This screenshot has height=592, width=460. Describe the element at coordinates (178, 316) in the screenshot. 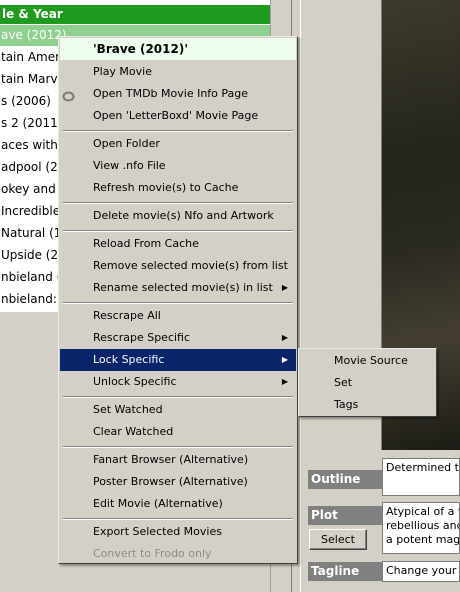

I see `menu-item-rescrape-all: Rescrape All` at that location.